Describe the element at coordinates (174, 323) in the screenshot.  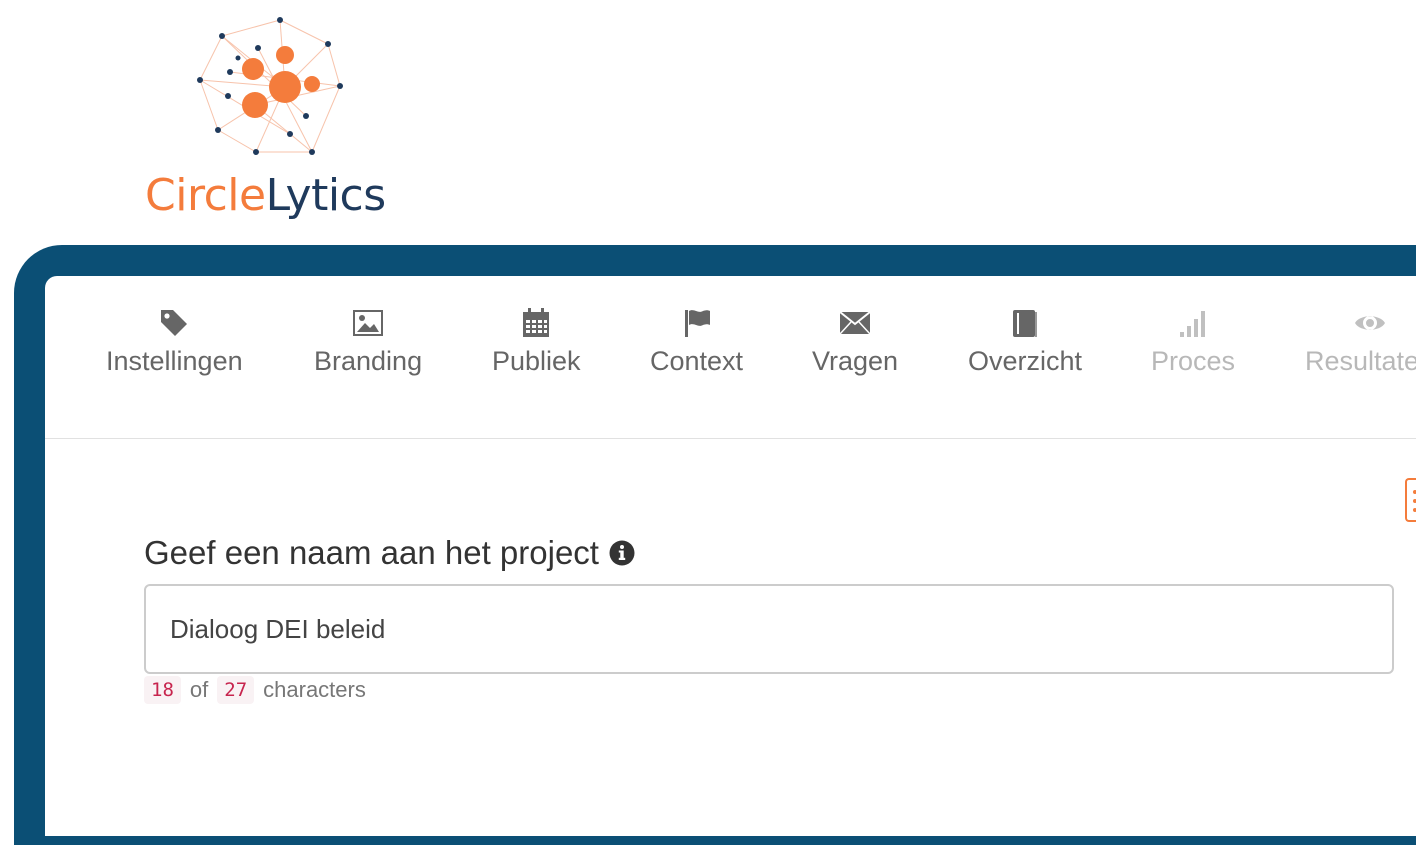
I see `tag-icon` at that location.